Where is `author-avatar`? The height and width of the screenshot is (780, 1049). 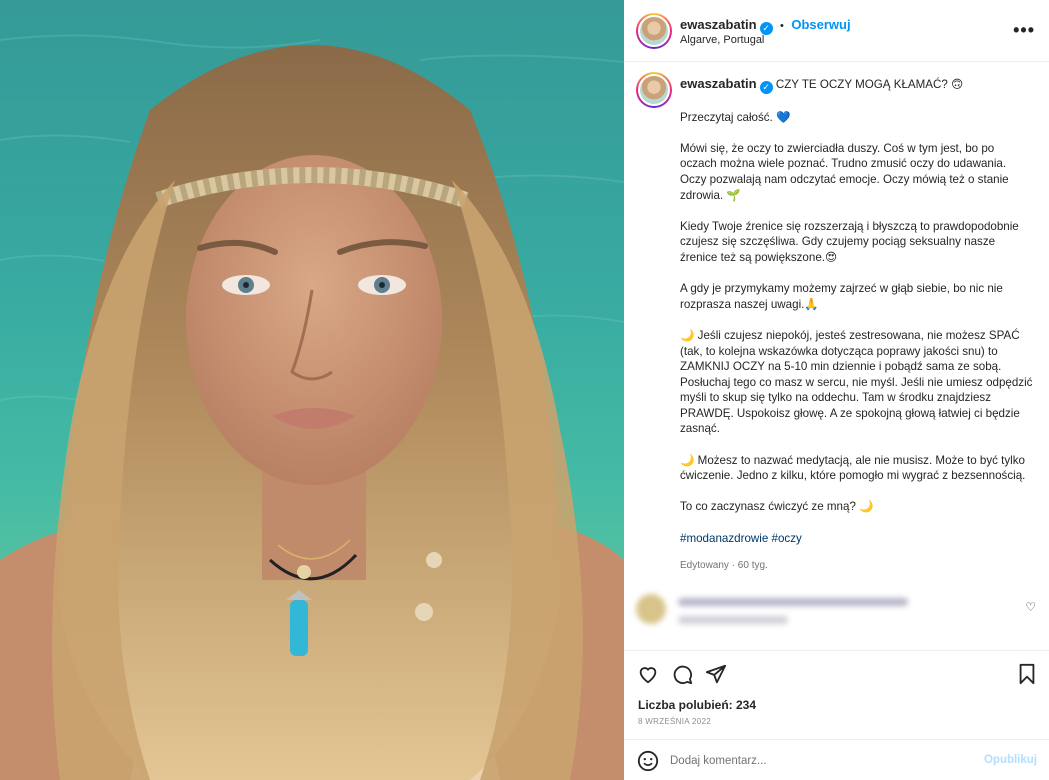
author-avatar is located at coordinates (654, 31).